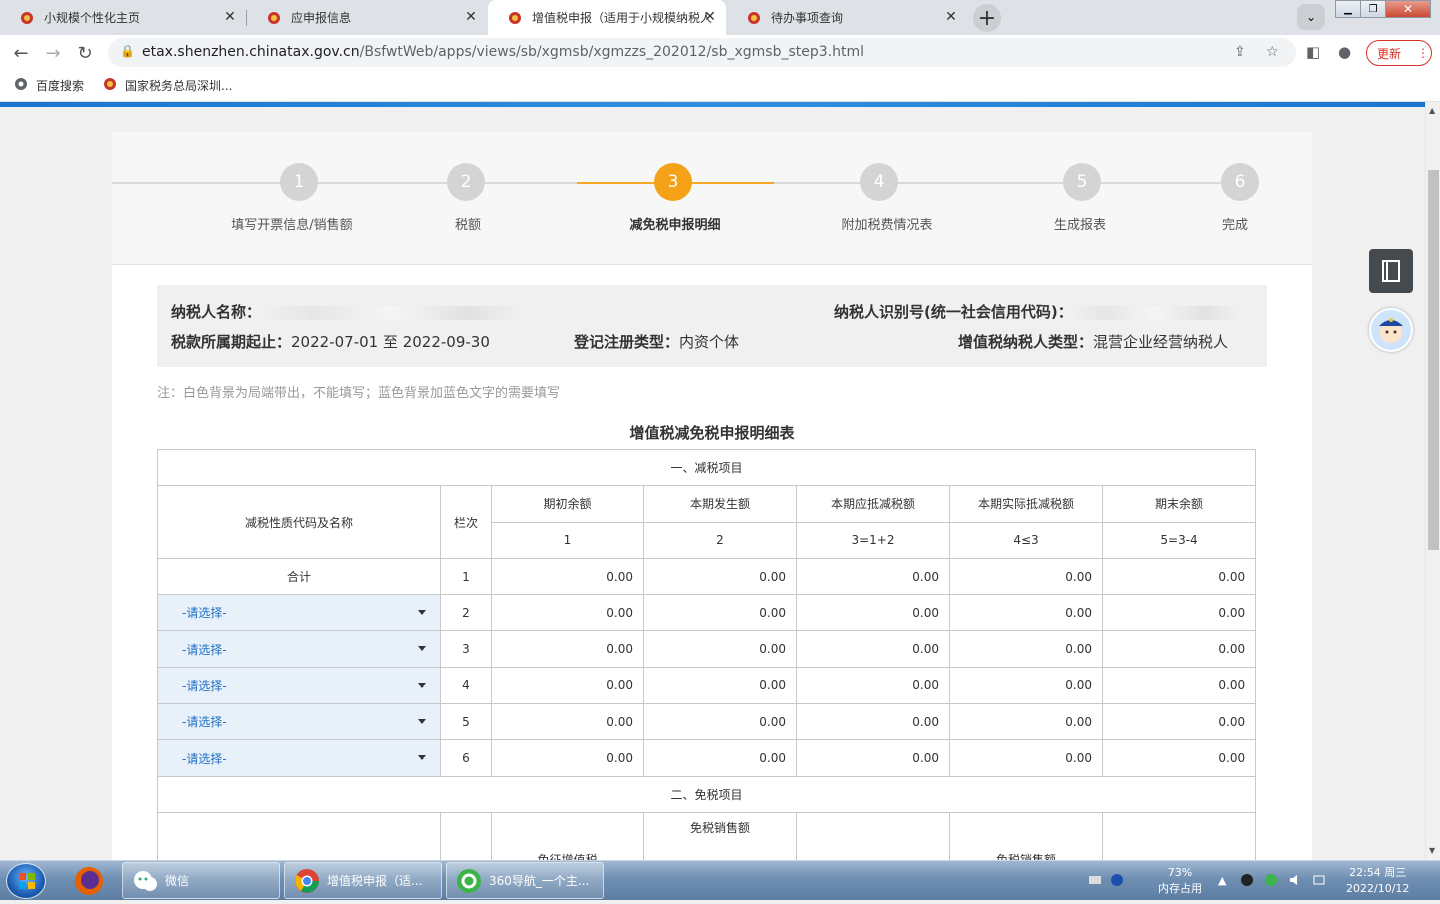  What do you see at coordinates (1179, 540) in the screenshot?
I see `col-formula: 5=3-4` at bounding box center [1179, 540].